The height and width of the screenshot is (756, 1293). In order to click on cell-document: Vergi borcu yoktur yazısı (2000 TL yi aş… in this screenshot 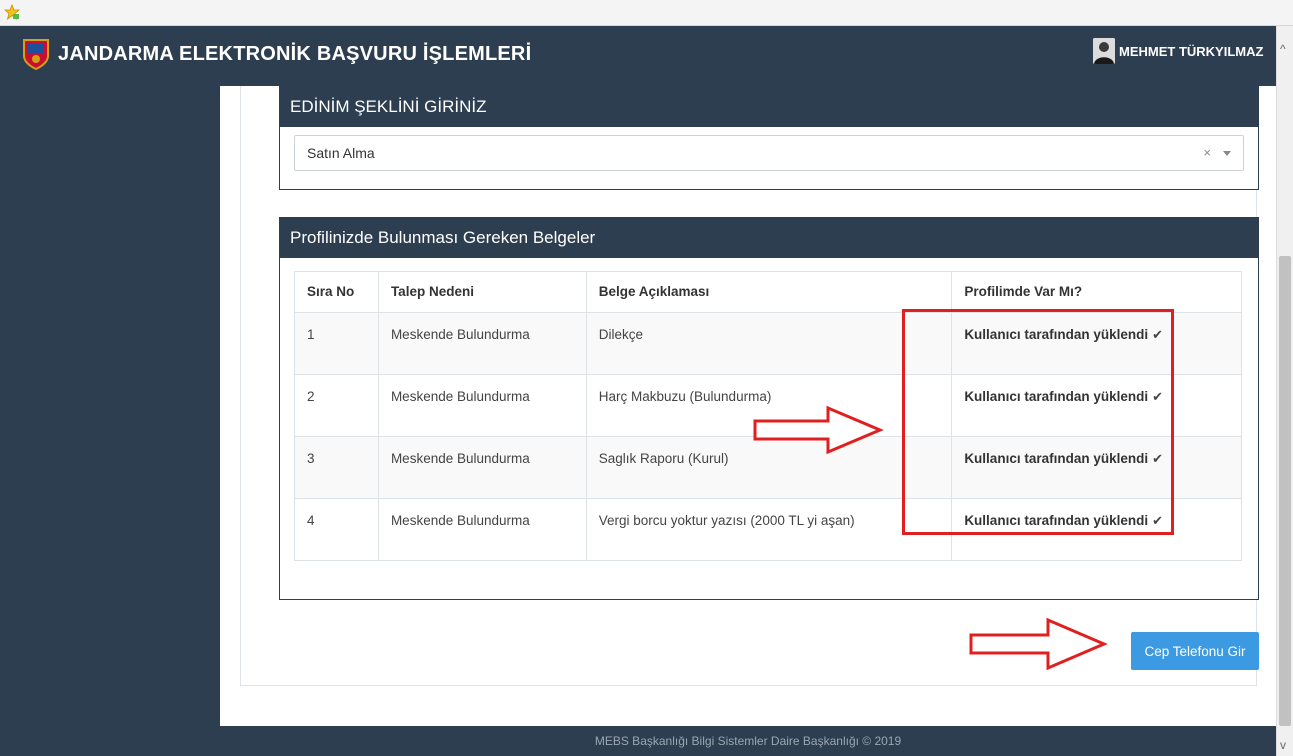, I will do `click(769, 529)`.